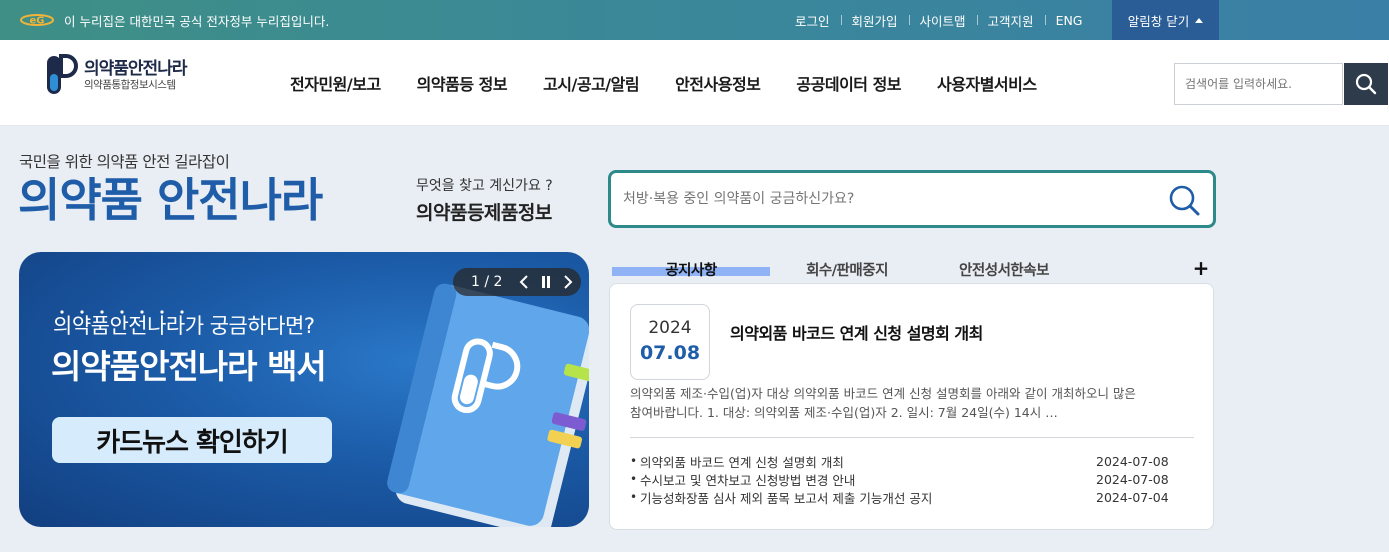 This screenshot has width=1389, height=552. What do you see at coordinates (742, 462) in the screenshot?
I see `notice-item-title: 의약외품 바코드 연계 신청 설명회 개최` at bounding box center [742, 462].